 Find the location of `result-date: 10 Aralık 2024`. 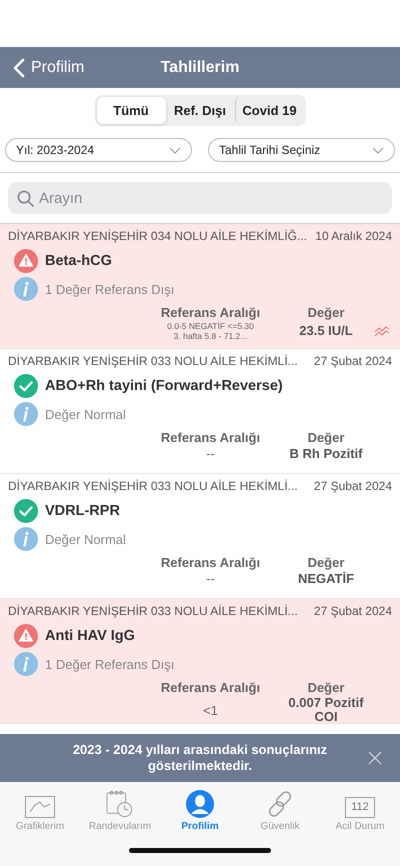

result-date: 10 Aralık 2024 is located at coordinates (353, 237).